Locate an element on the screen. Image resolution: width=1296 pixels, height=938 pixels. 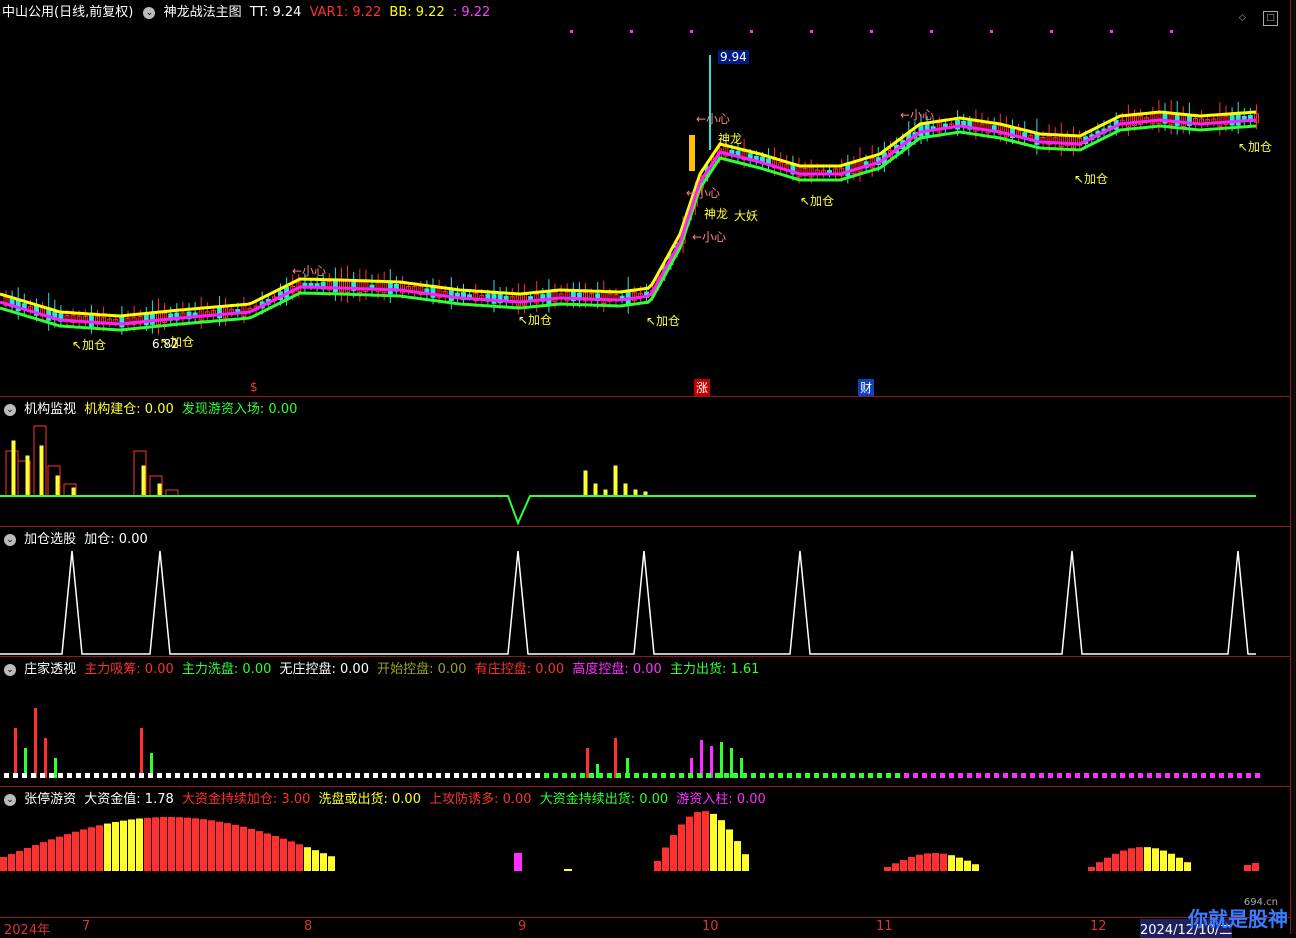
annotation-xiaoxin-2: ←小心 is located at coordinates (703, 193).